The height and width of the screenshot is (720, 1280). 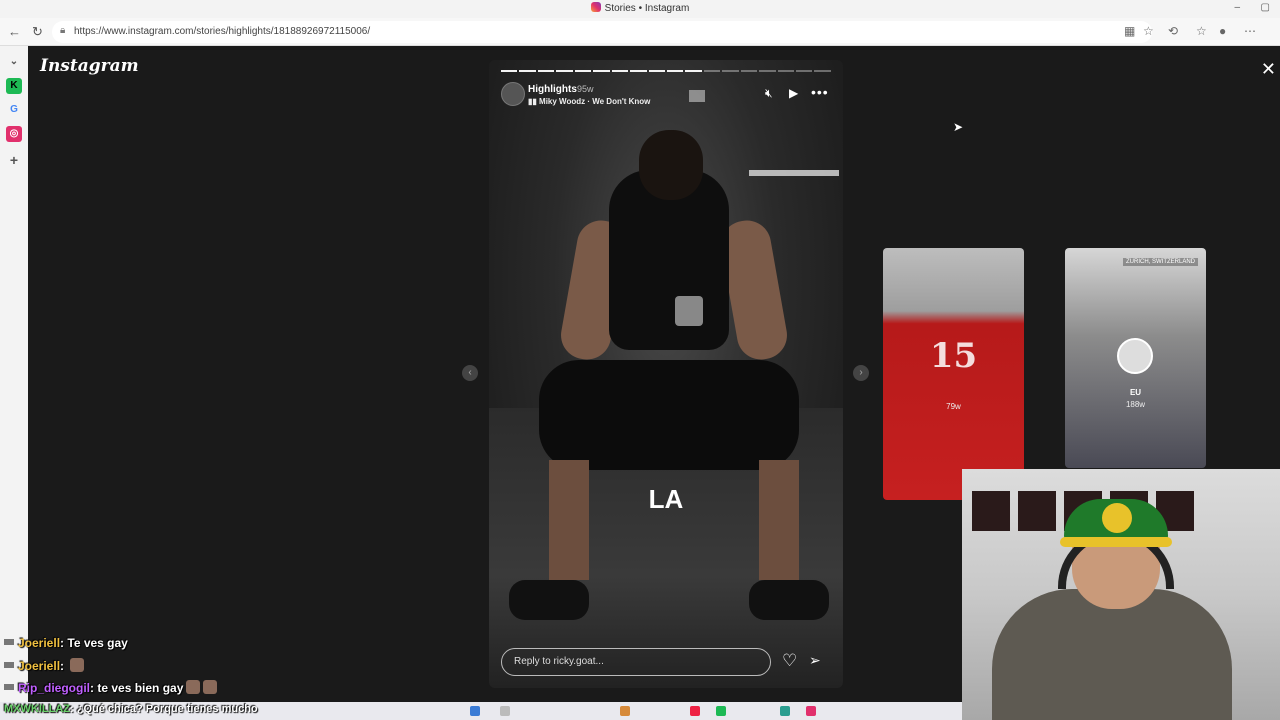 What do you see at coordinates (1117, 518) in the screenshot?
I see `cap-logo` at bounding box center [1117, 518].